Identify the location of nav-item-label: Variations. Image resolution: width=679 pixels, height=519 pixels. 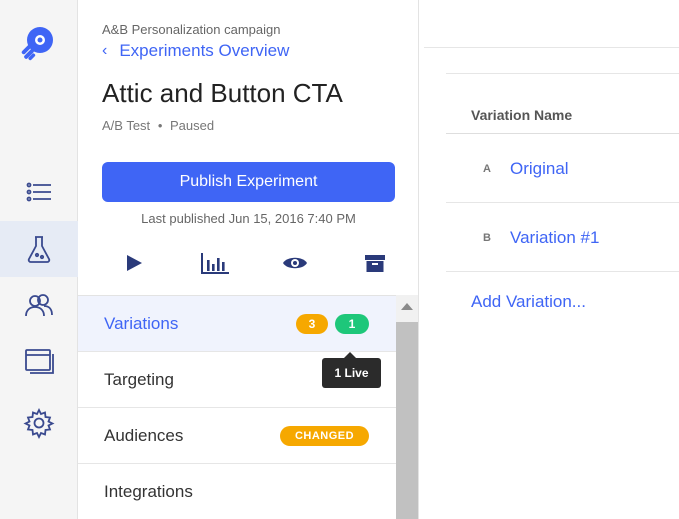
(141, 323).